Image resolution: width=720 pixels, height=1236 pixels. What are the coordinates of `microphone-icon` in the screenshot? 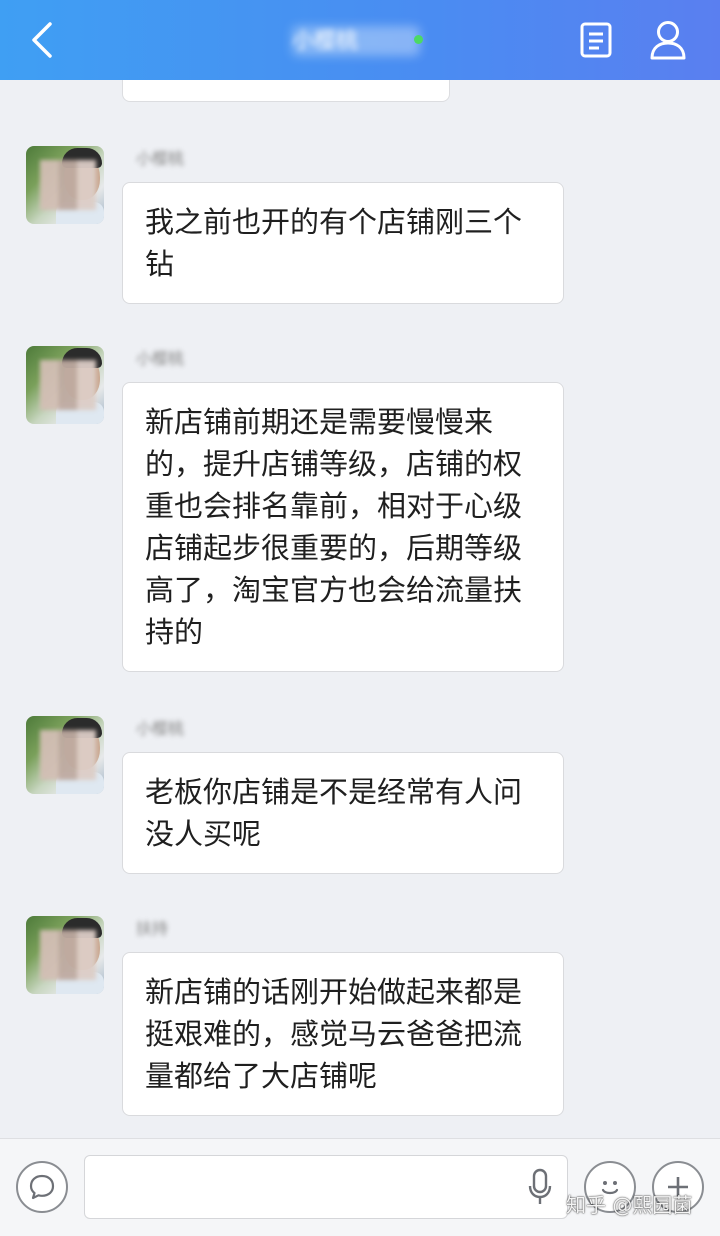 It's located at (540, 1186).